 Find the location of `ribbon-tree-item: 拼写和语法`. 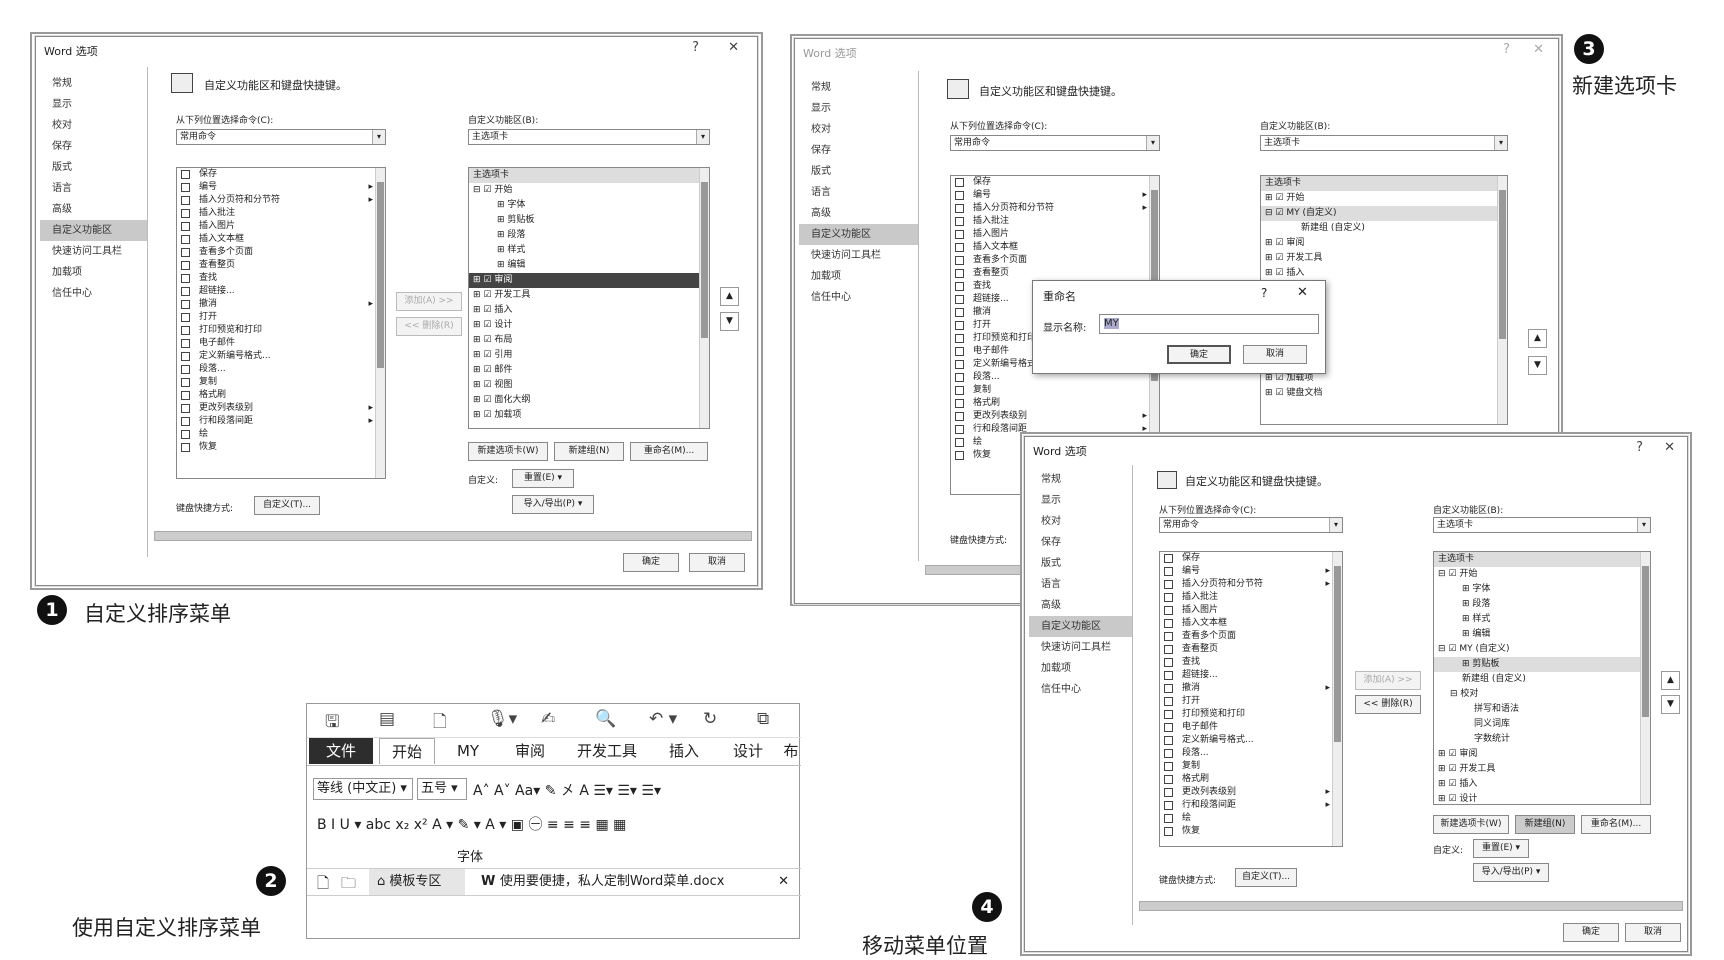

ribbon-tree-item: 拼写和语法 is located at coordinates (1542, 709).